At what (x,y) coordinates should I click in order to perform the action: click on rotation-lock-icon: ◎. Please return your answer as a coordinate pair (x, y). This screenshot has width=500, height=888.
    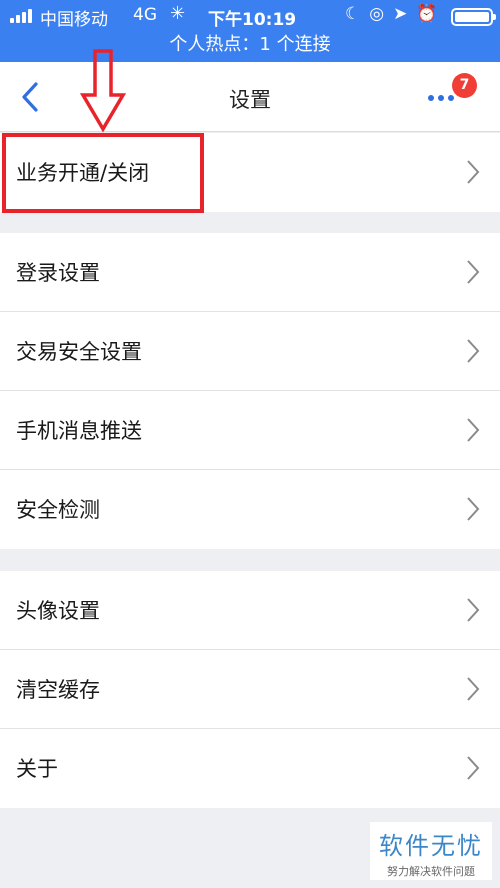
    Looking at the image, I should click on (377, 14).